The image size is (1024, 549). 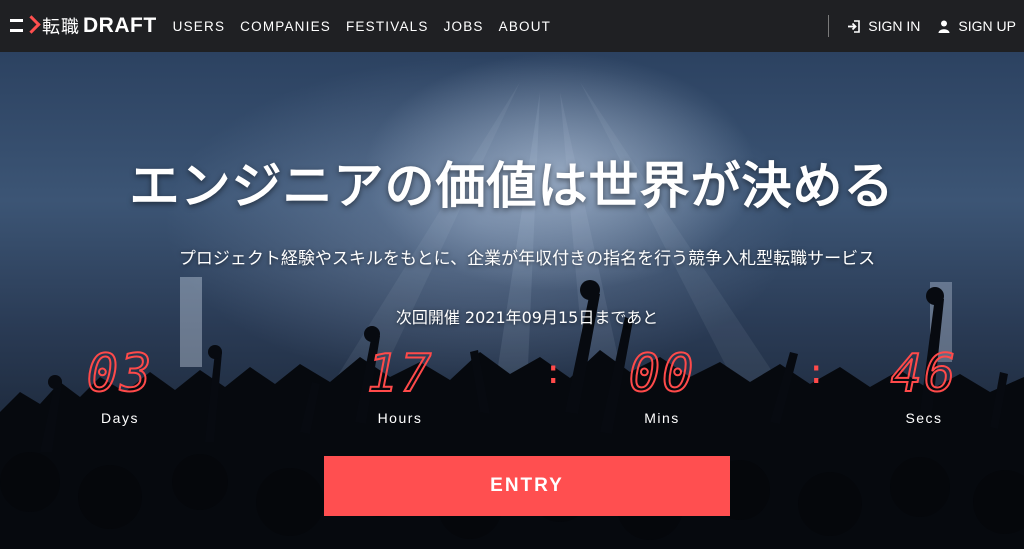 I want to click on nav-link-festivals: FESTIVALS, so click(x=387, y=26).